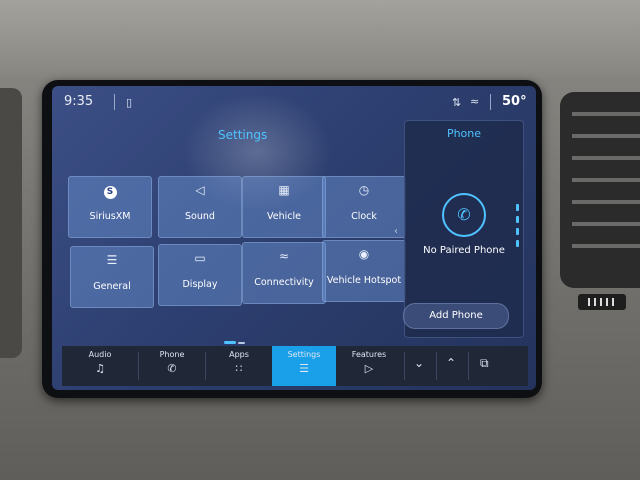 The image size is (640, 480). Describe the element at coordinates (284, 282) in the screenshot. I see `tile-label: Connectivity` at that location.